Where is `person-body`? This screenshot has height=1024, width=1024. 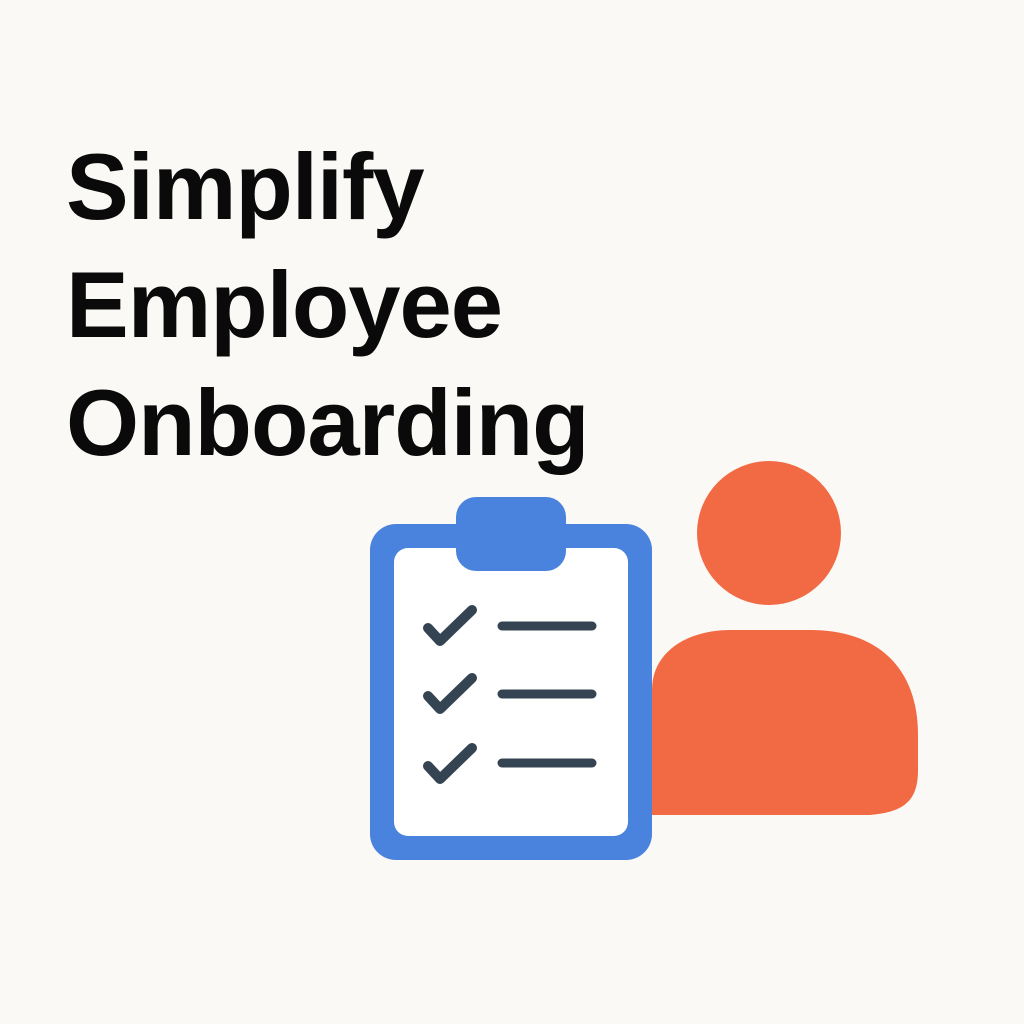
person-body is located at coordinates (785, 722).